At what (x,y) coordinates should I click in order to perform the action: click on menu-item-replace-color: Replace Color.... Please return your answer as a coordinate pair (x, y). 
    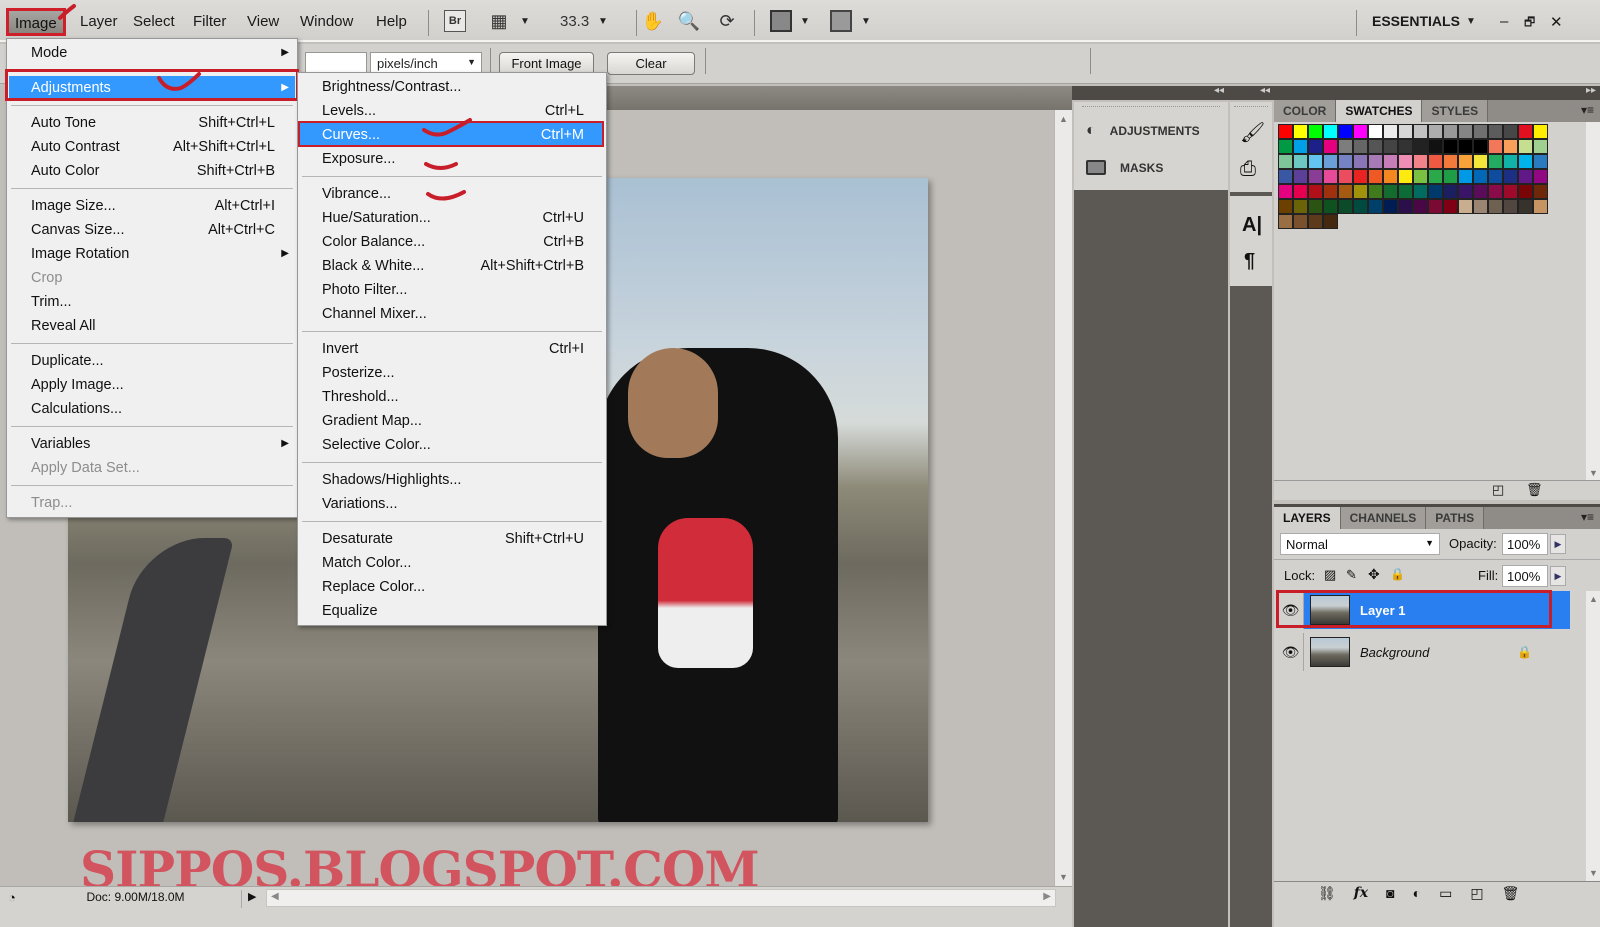
    Looking at the image, I should click on (452, 587).